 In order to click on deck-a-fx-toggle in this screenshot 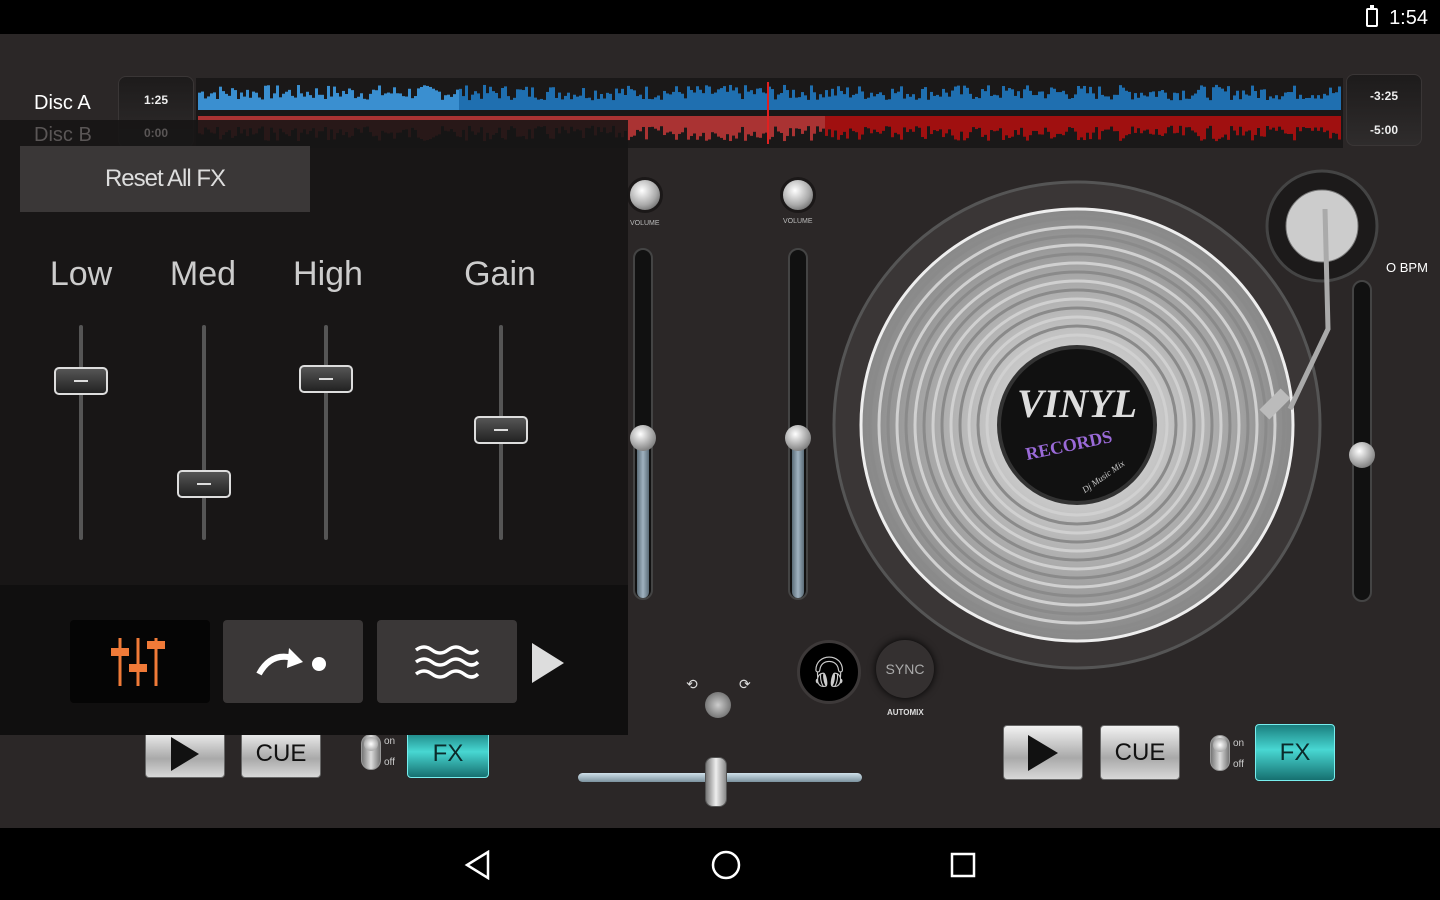, I will do `click(371, 752)`.